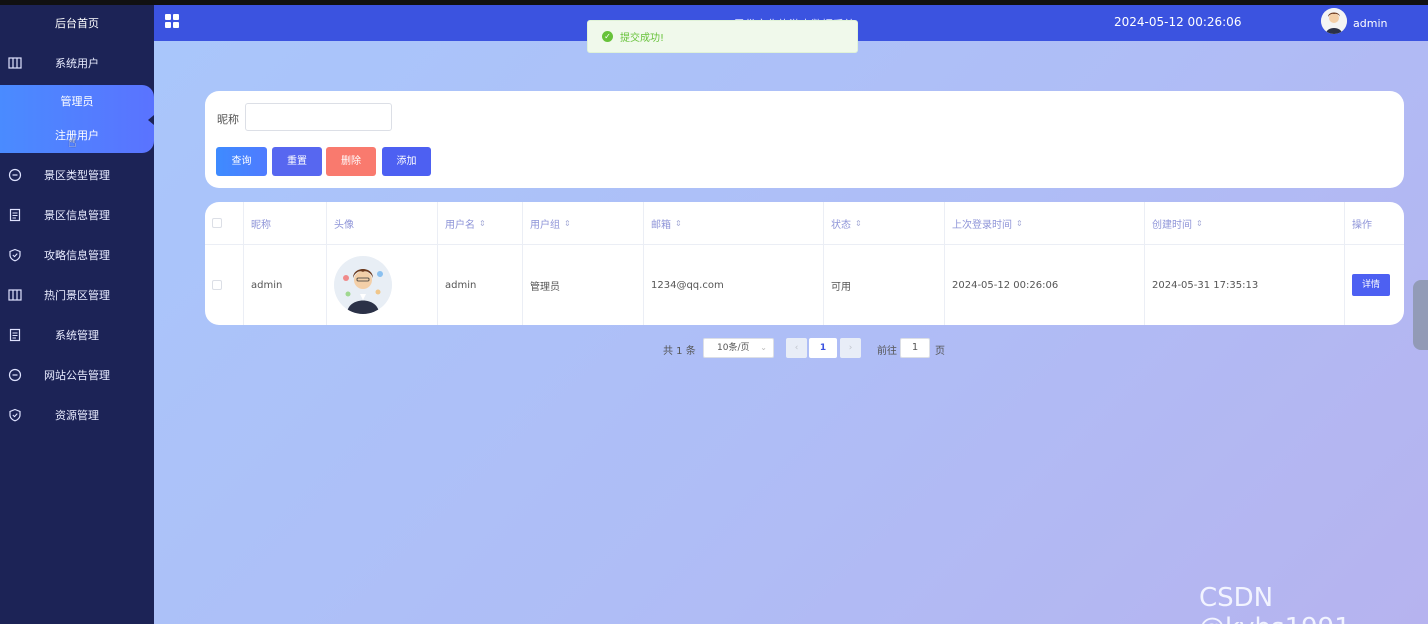 Image resolution: width=1428 pixels, height=624 pixels. I want to click on avatar, so click(363, 285).